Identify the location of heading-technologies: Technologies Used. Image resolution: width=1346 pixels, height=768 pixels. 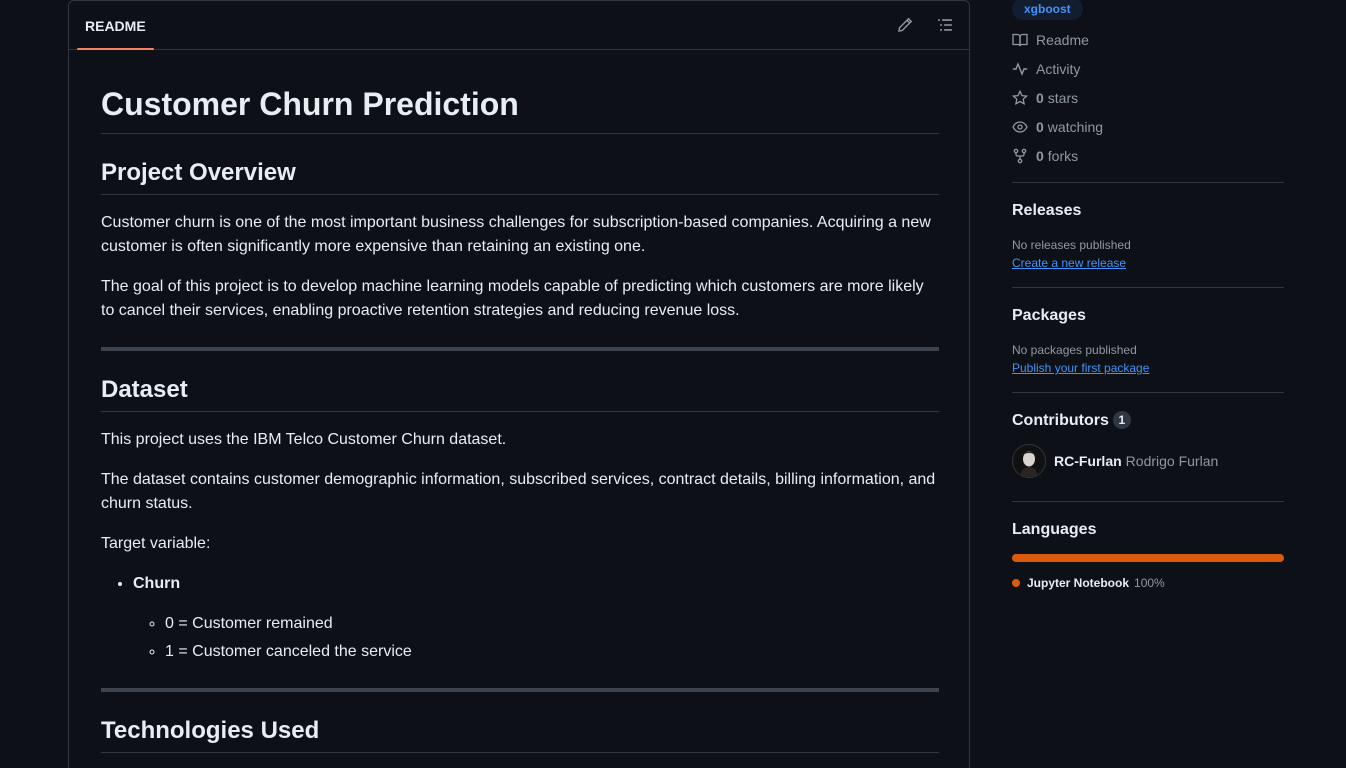
(520, 734).